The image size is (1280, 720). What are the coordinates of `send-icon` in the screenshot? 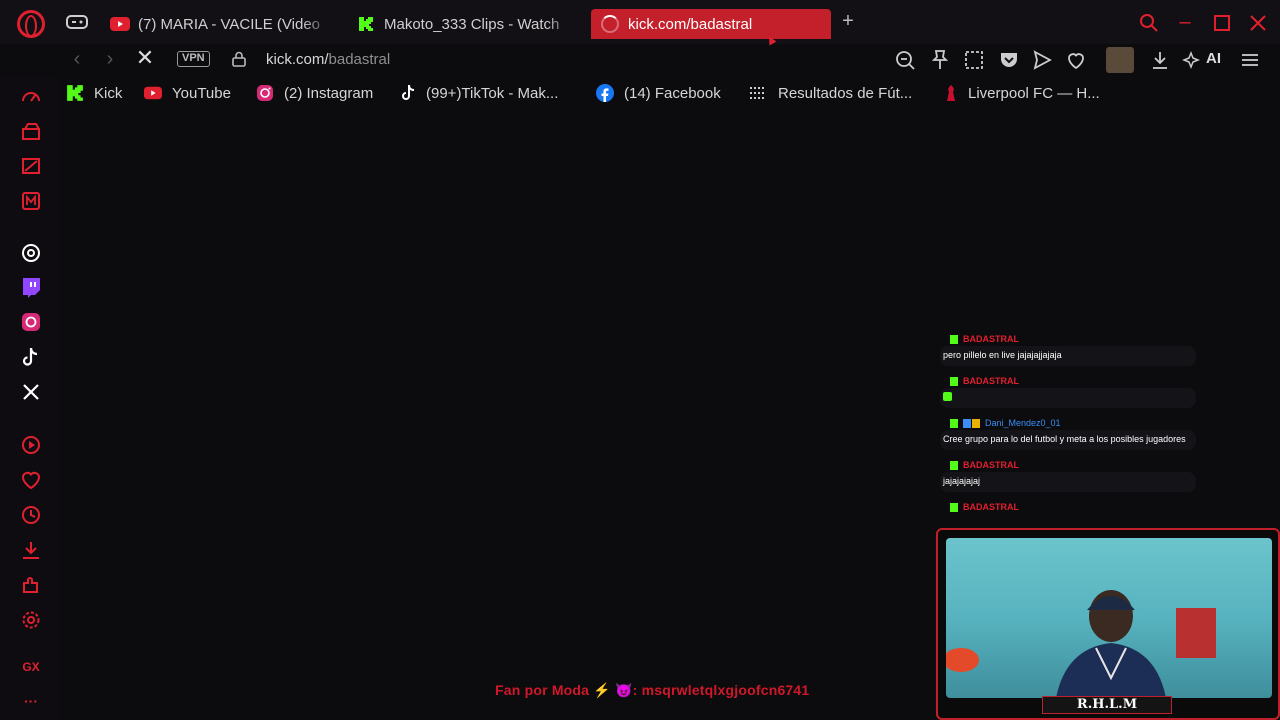 It's located at (1042, 60).